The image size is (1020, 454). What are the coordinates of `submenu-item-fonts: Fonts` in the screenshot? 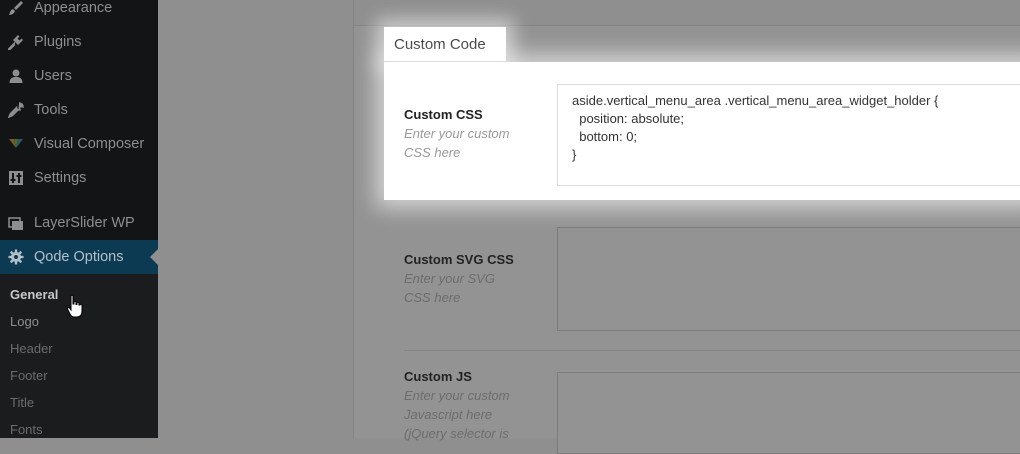 It's located at (26, 429).